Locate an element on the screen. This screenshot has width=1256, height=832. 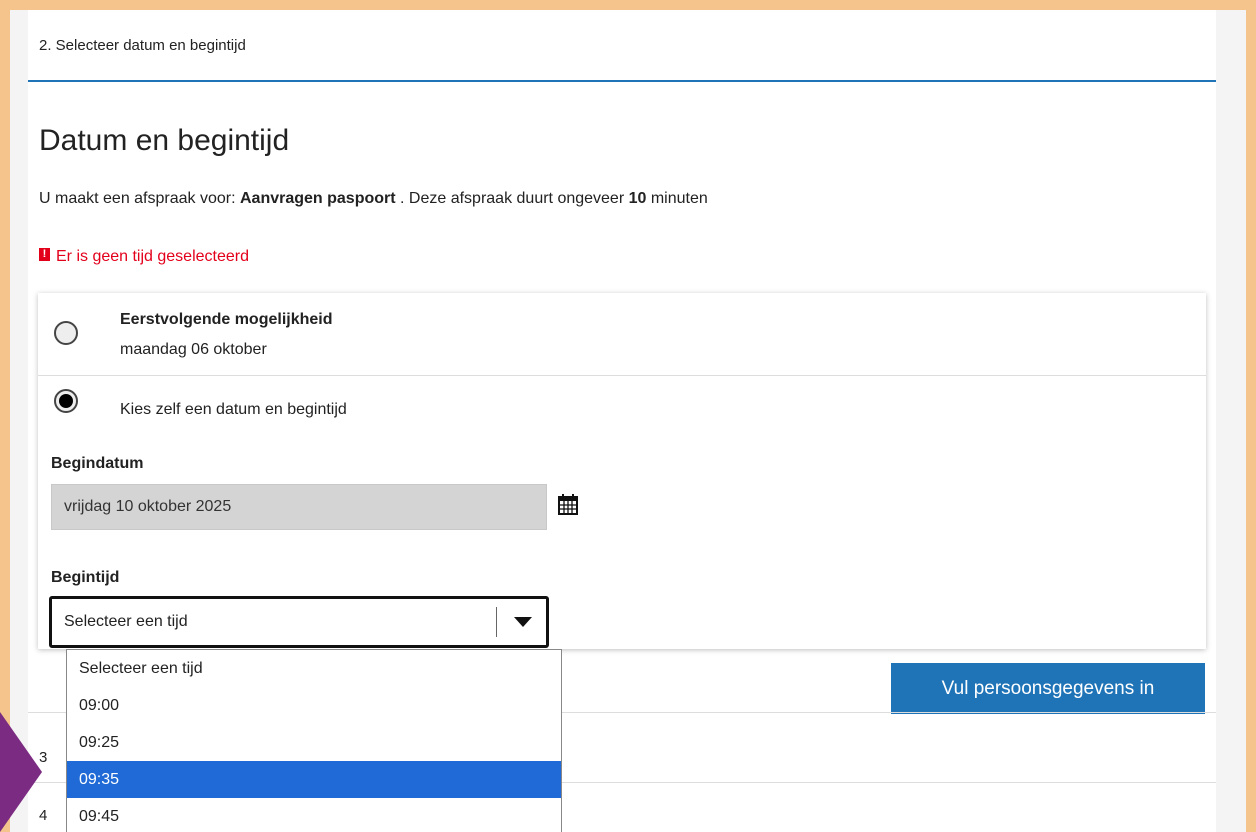
next-button: Vul persoonsgegevens in is located at coordinates (1048, 688).